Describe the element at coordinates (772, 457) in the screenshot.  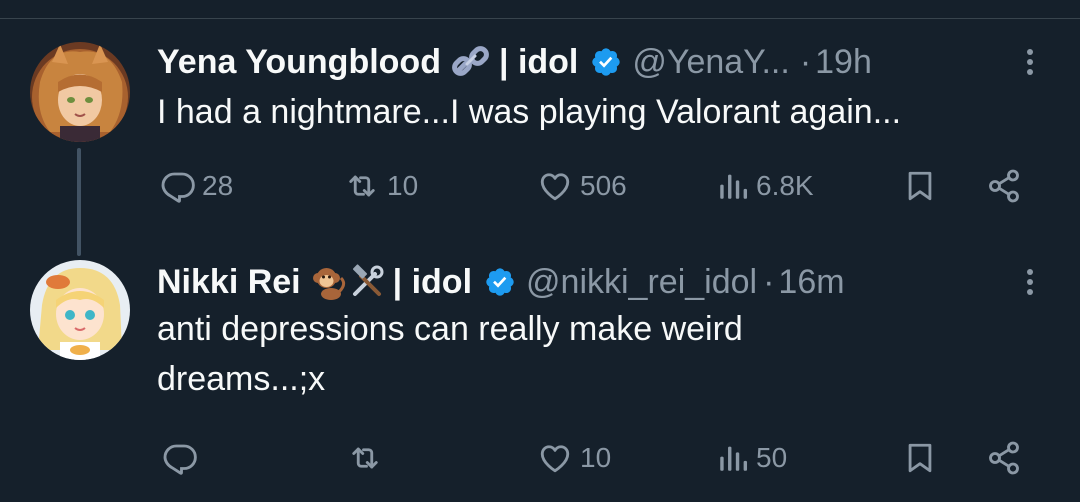
I see `views-count: 50` at that location.